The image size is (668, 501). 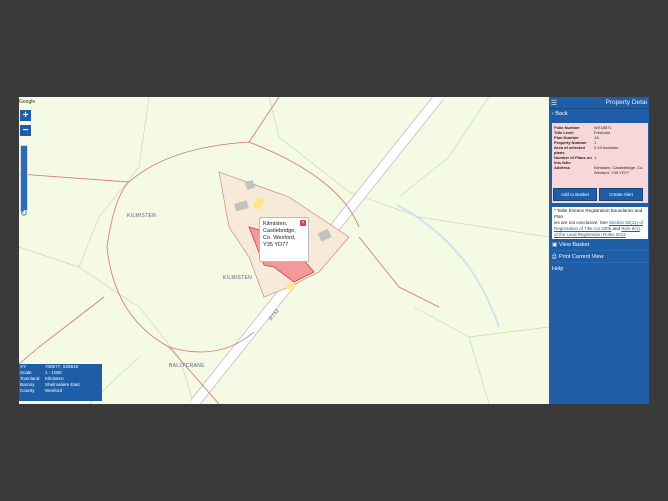 What do you see at coordinates (626, 102) in the screenshot?
I see `panel-title: Property Detai` at bounding box center [626, 102].